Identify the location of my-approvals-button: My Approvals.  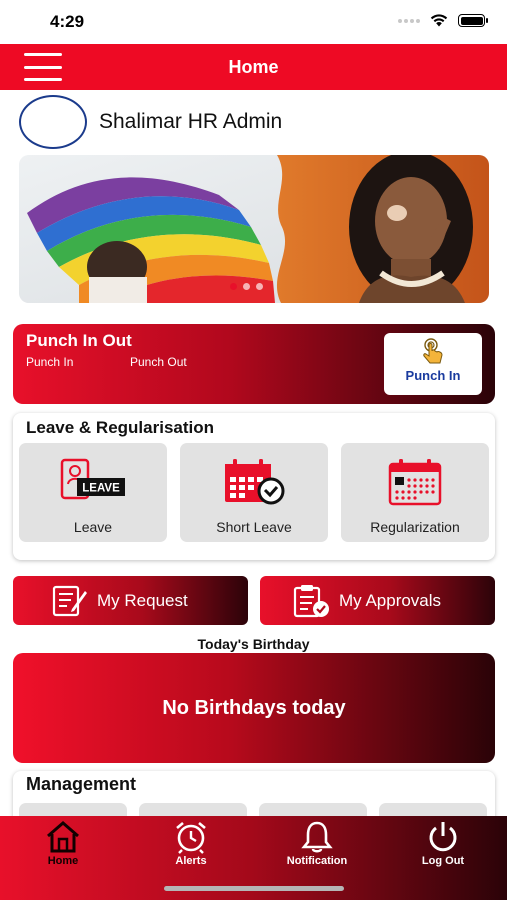
(377, 600).